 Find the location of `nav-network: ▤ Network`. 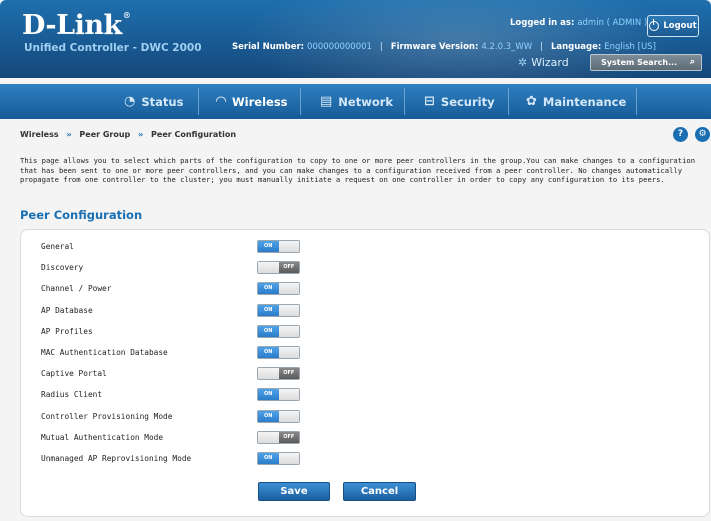

nav-network: ▤ Network is located at coordinates (356, 101).